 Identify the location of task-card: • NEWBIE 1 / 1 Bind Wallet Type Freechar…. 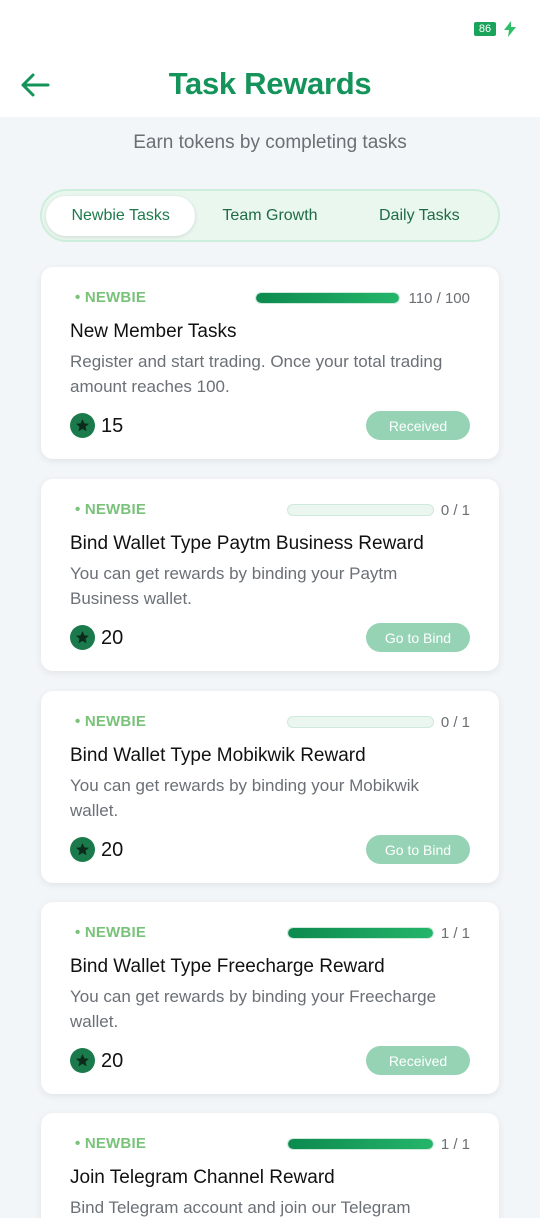
(270, 998).